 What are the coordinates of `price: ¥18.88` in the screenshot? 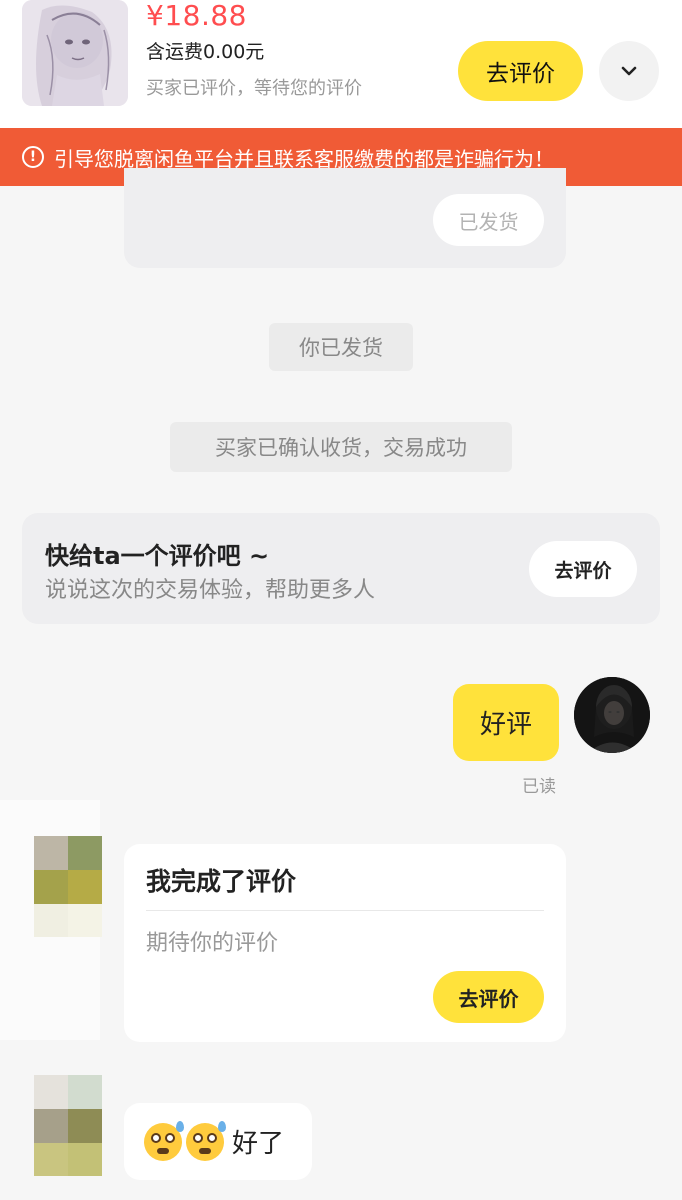 It's located at (196, 16).